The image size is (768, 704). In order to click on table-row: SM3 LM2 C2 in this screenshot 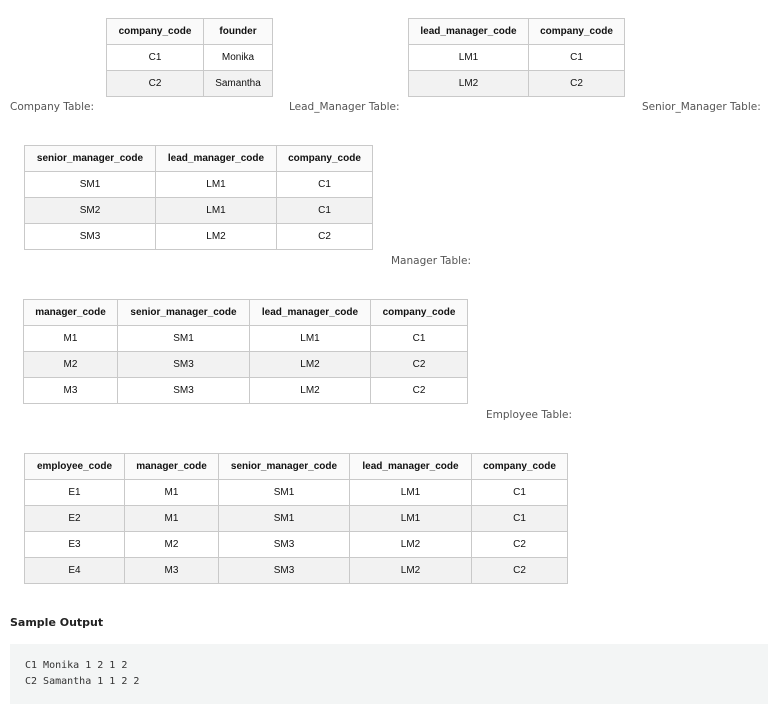, I will do `click(198, 236)`.